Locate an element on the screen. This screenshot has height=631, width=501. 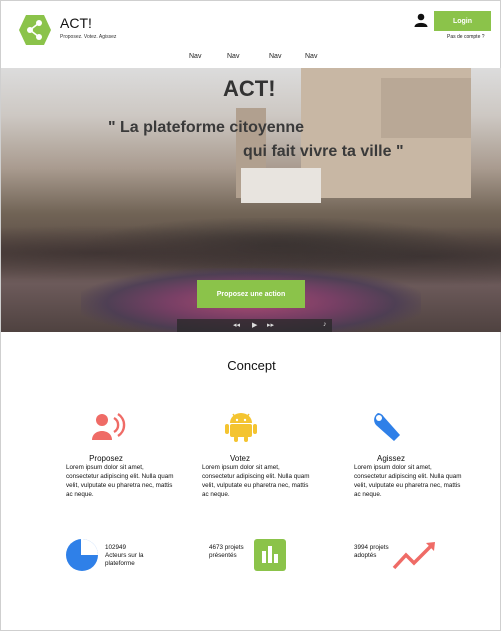
logo-badge is located at coordinates (35, 30).